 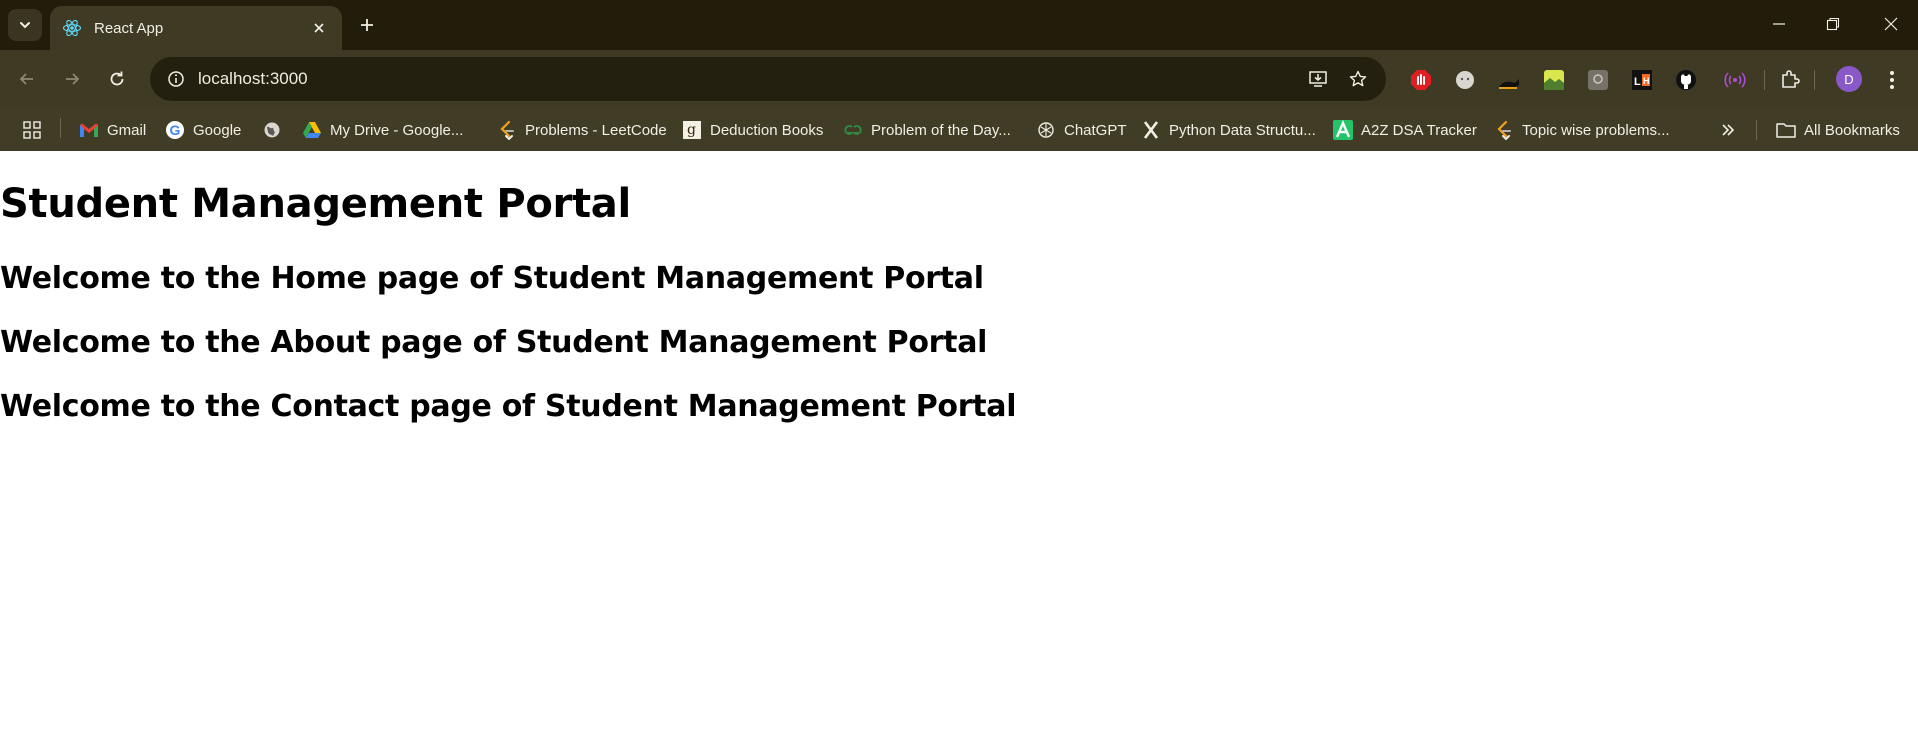 I want to click on svg-text: g, so click(x=691, y=130).